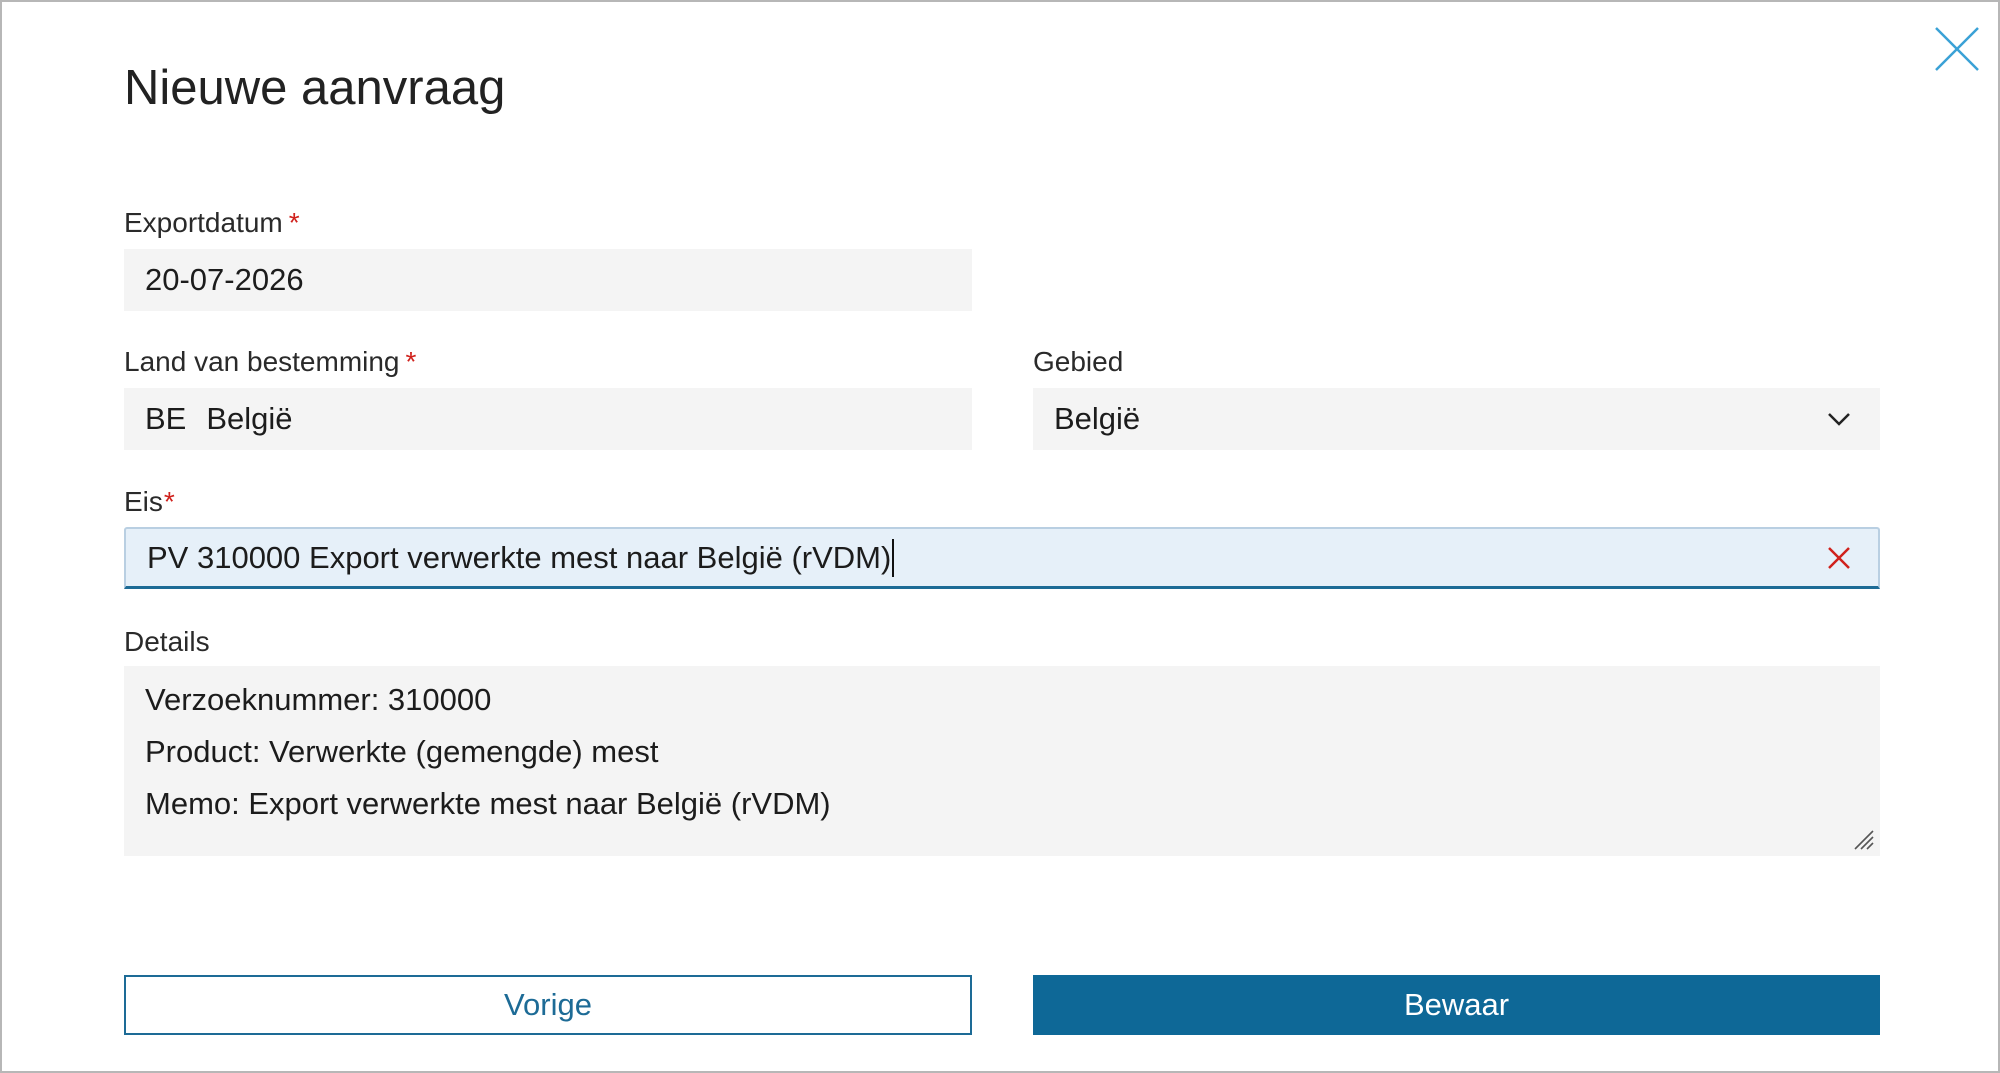 The width and height of the screenshot is (2000, 1073). Describe the element at coordinates (1456, 1005) in the screenshot. I see `save-button: Bewaar` at that location.